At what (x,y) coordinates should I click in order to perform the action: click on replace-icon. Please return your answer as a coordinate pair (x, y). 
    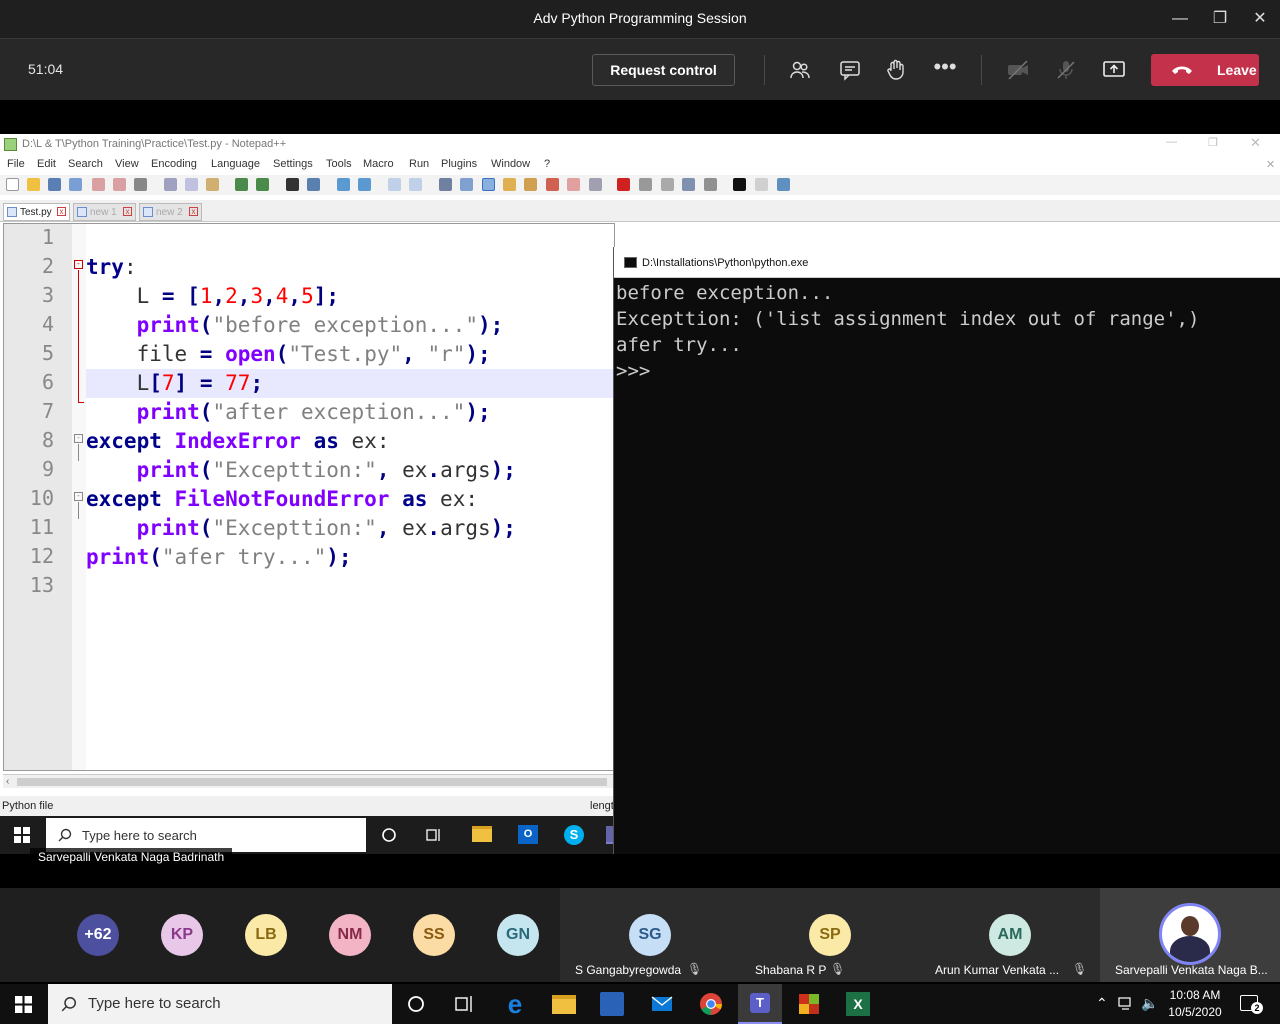
    Looking at the image, I should click on (313, 184).